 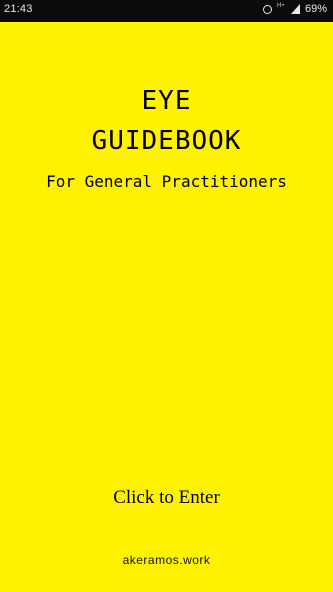 I want to click on app-subtitle: For General Practitioners, so click(x=166, y=181).